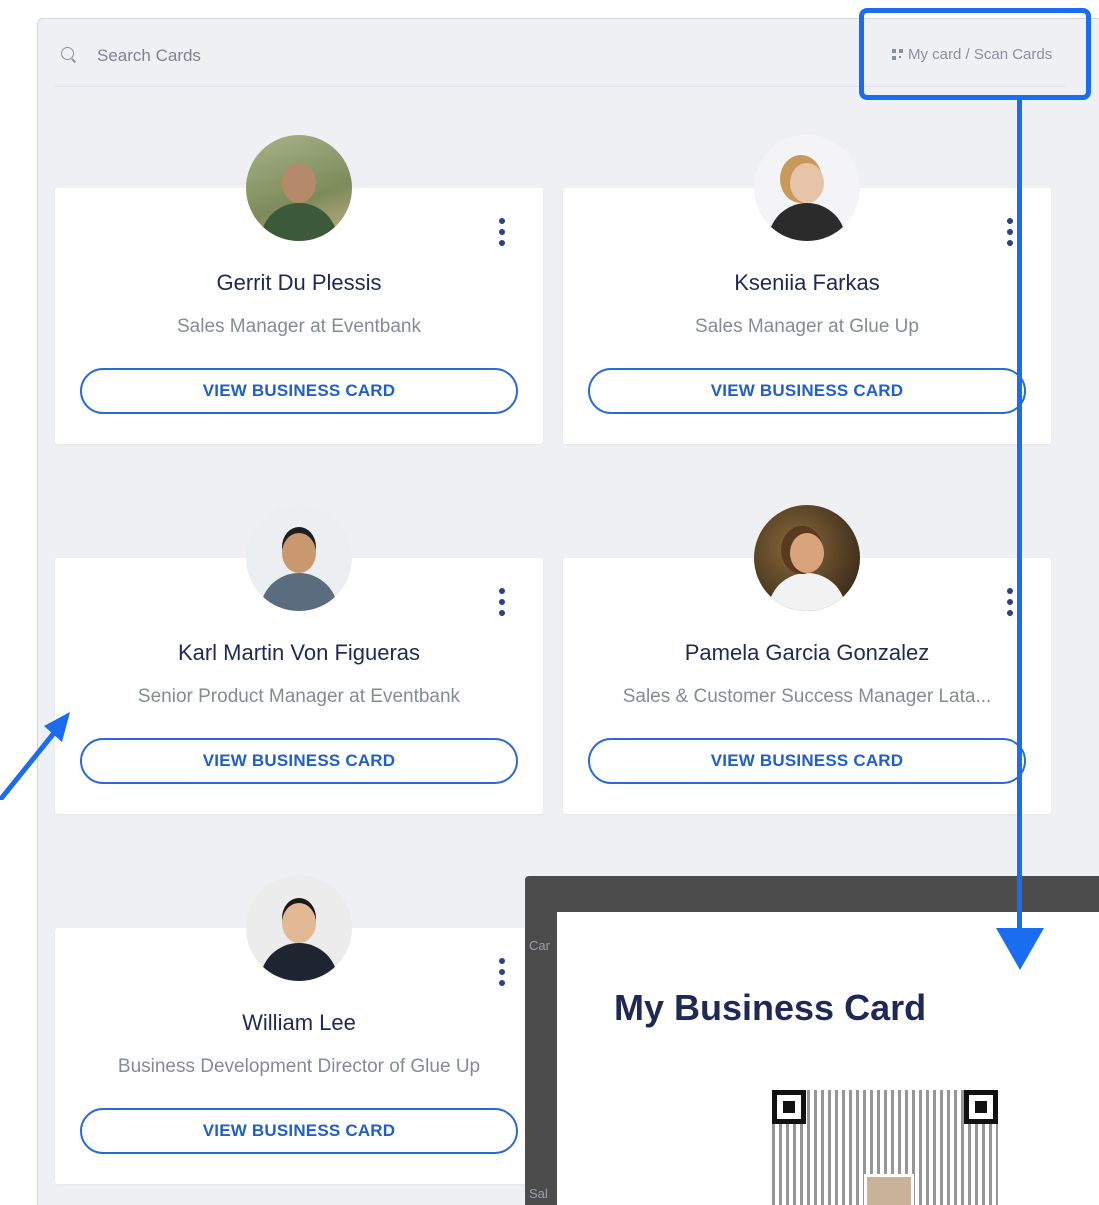  Describe the element at coordinates (299, 696) in the screenshot. I see `card-title: Senior Product Manager at Eventbank` at that location.